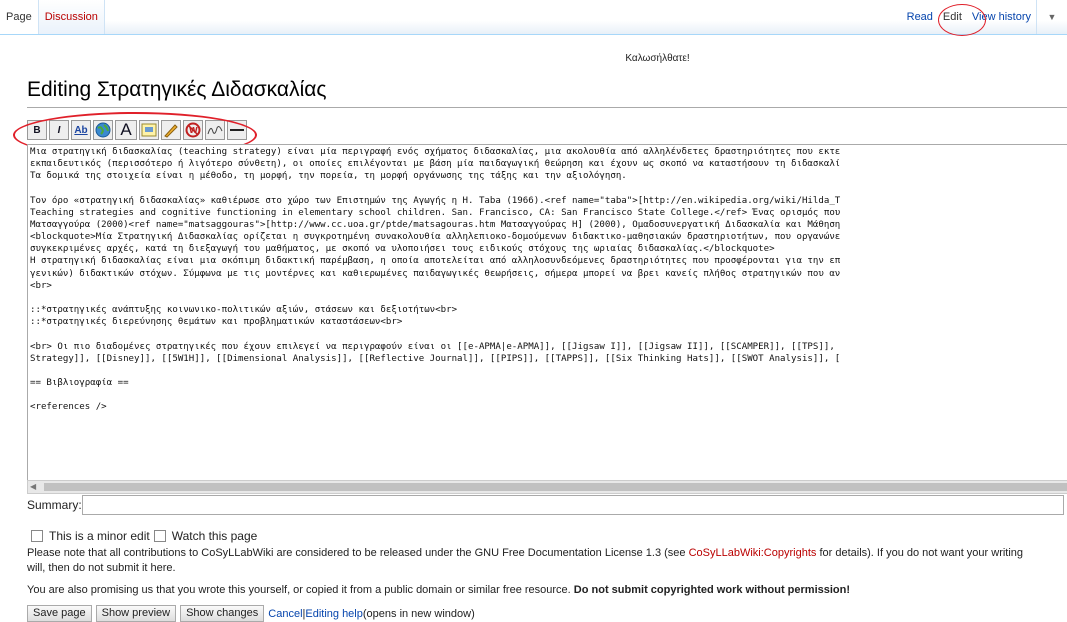 The width and height of the screenshot is (1067, 622). I want to click on file-link-button, so click(171, 130).